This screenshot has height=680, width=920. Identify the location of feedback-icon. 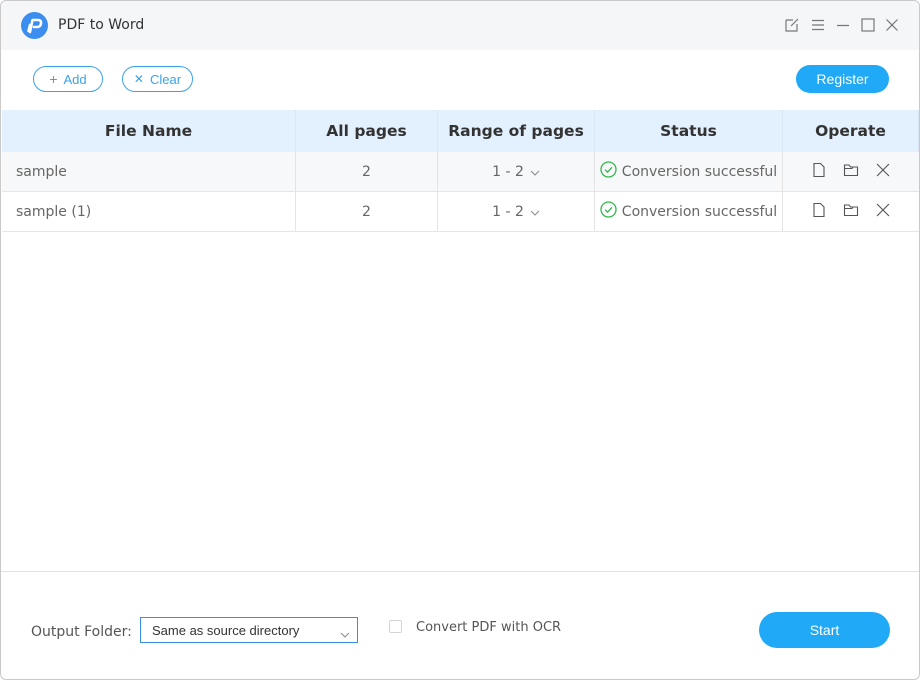
(792, 25).